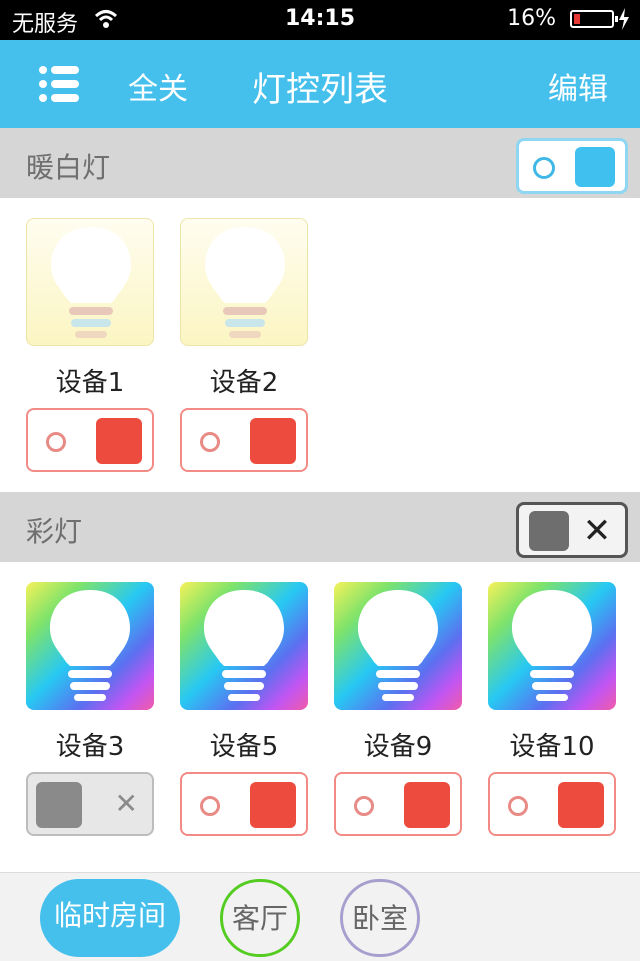  What do you see at coordinates (110, 918) in the screenshot?
I see `room-tab-temporary: 临时房间` at bounding box center [110, 918].